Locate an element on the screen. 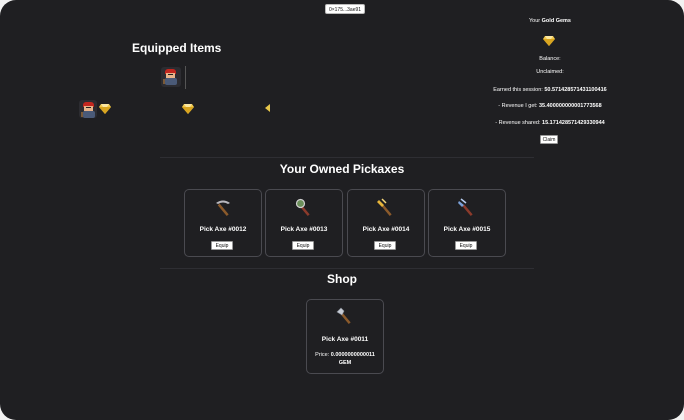 This screenshot has width=684, height=420. pickaxe-icon is located at coordinates (223, 208).